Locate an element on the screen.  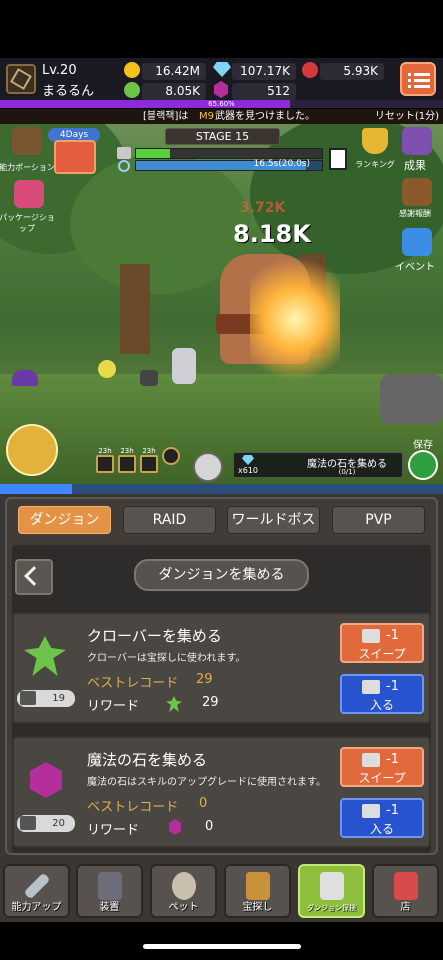
ruby-icon is located at coordinates (310, 70).